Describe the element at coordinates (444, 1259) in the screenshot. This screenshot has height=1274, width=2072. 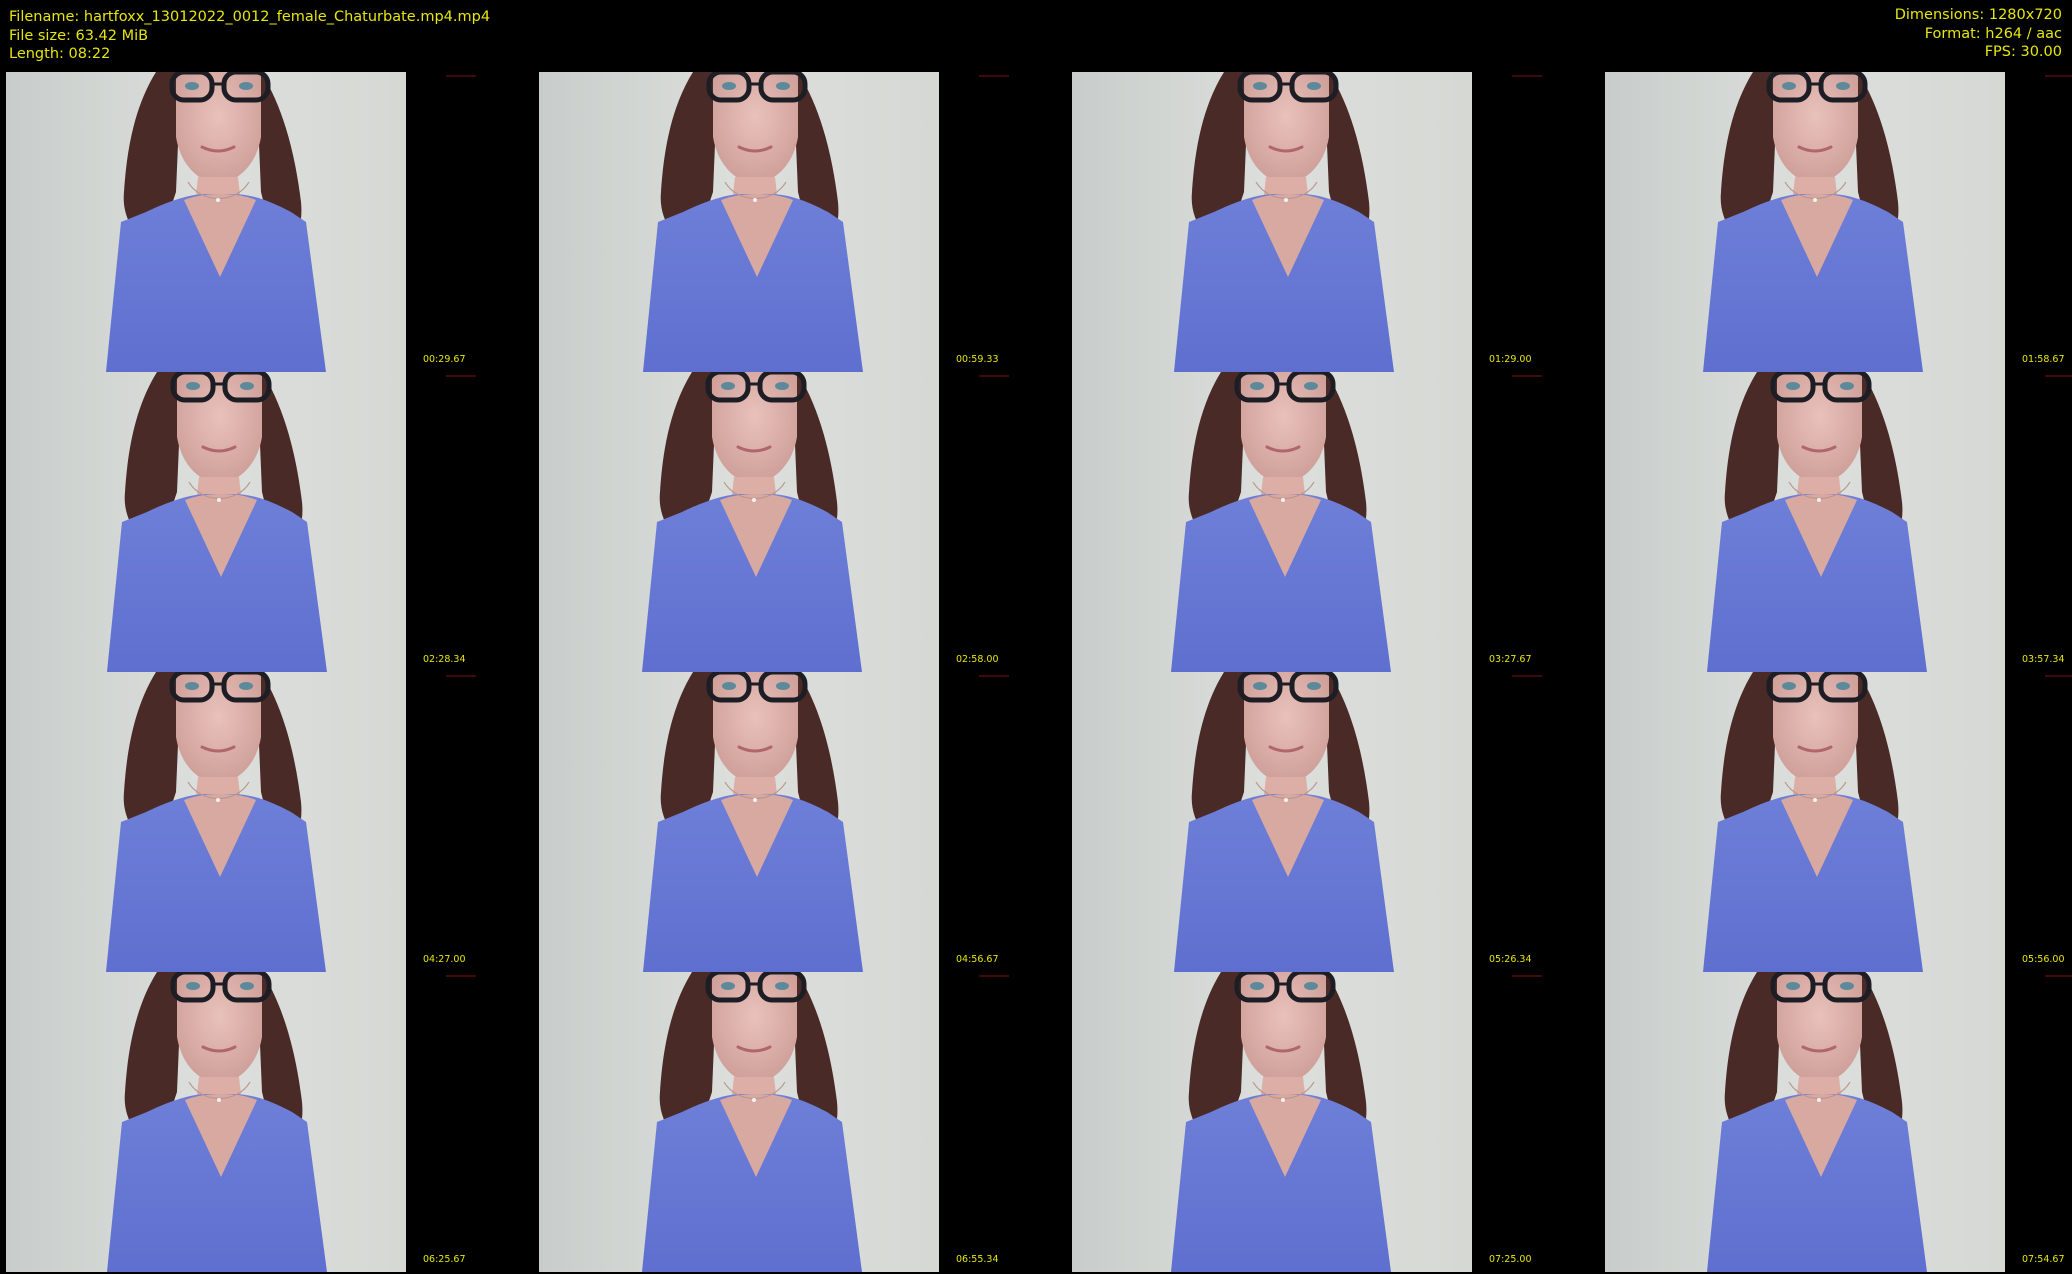
I see `thumbnail-timestamp: 06:25.67` at that location.